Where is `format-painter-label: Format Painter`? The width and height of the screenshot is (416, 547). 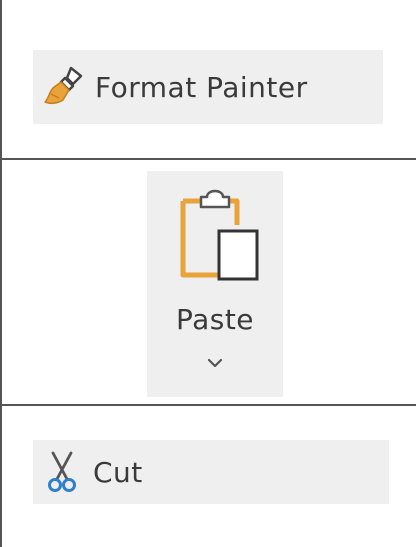
format-painter-label: Format Painter is located at coordinates (201, 87).